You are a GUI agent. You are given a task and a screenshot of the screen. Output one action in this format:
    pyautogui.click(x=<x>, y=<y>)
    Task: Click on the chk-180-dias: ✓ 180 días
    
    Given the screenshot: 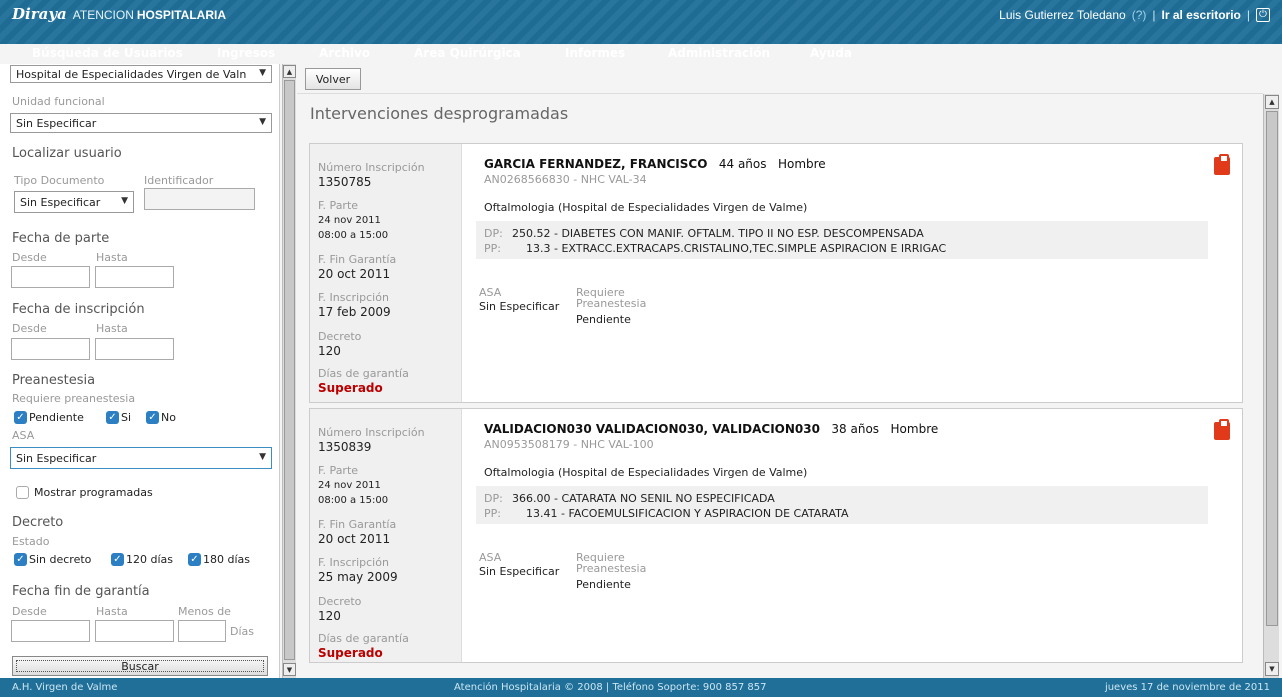 What is the action you would take?
    pyautogui.click(x=219, y=559)
    